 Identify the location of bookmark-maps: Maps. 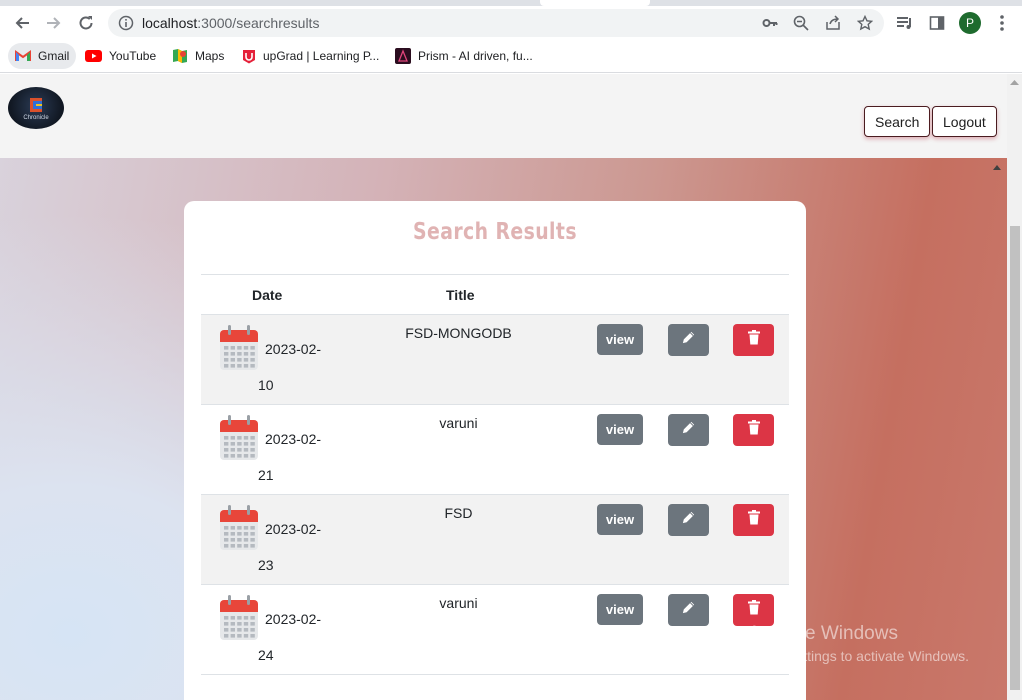
(198, 56).